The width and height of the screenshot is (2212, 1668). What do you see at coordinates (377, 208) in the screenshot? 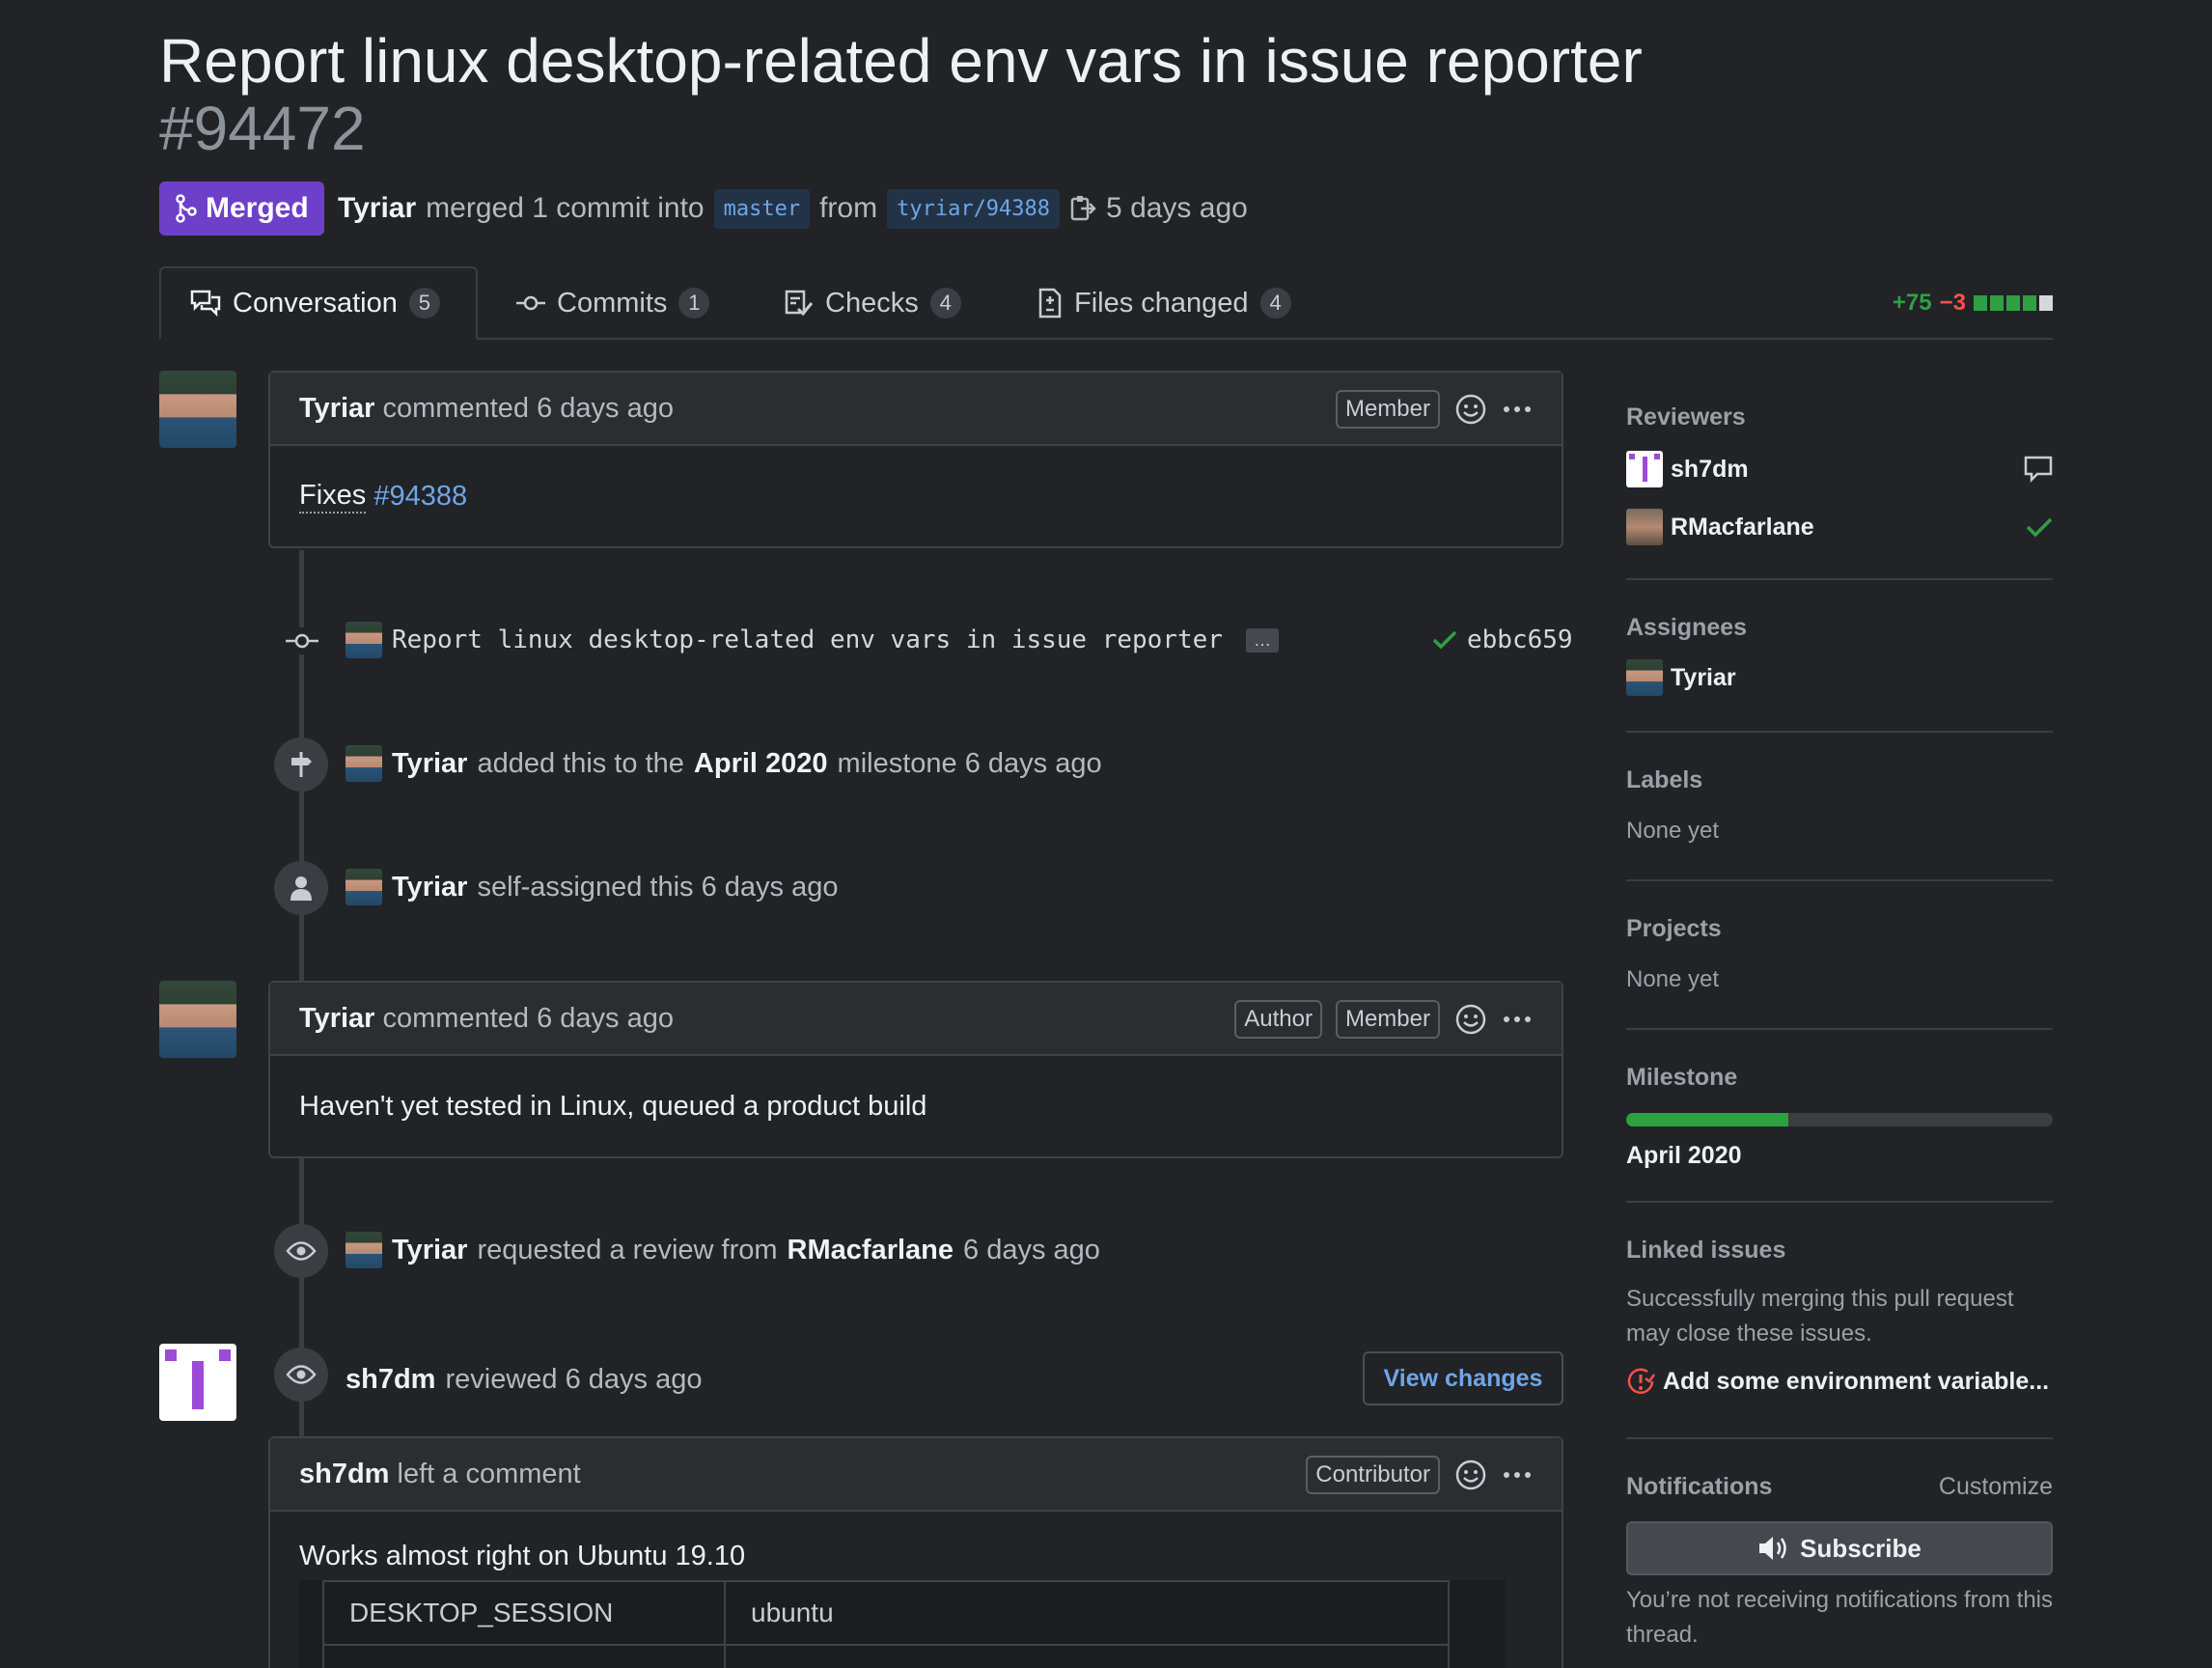
I see `pr-author-link: Tyriar` at bounding box center [377, 208].